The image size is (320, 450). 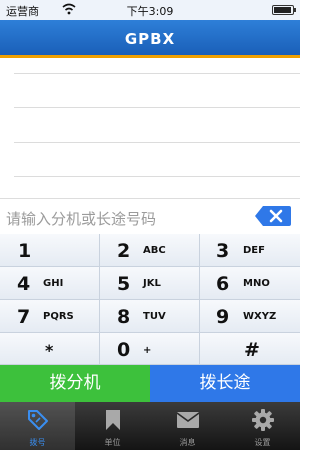 I want to click on number-input: 请输入分机或长途号码, so click(x=150, y=216).